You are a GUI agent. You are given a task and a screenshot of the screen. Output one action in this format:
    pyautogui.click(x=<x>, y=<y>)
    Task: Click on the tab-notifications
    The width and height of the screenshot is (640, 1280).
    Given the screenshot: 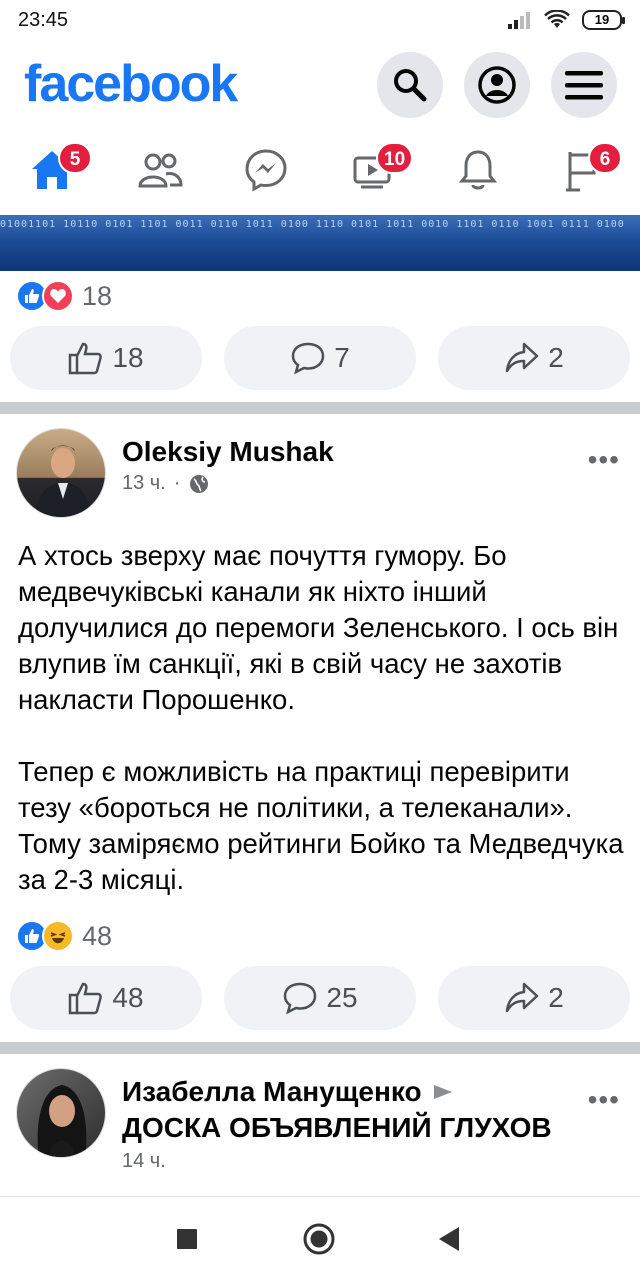 What is the action you would take?
    pyautogui.click(x=478, y=170)
    